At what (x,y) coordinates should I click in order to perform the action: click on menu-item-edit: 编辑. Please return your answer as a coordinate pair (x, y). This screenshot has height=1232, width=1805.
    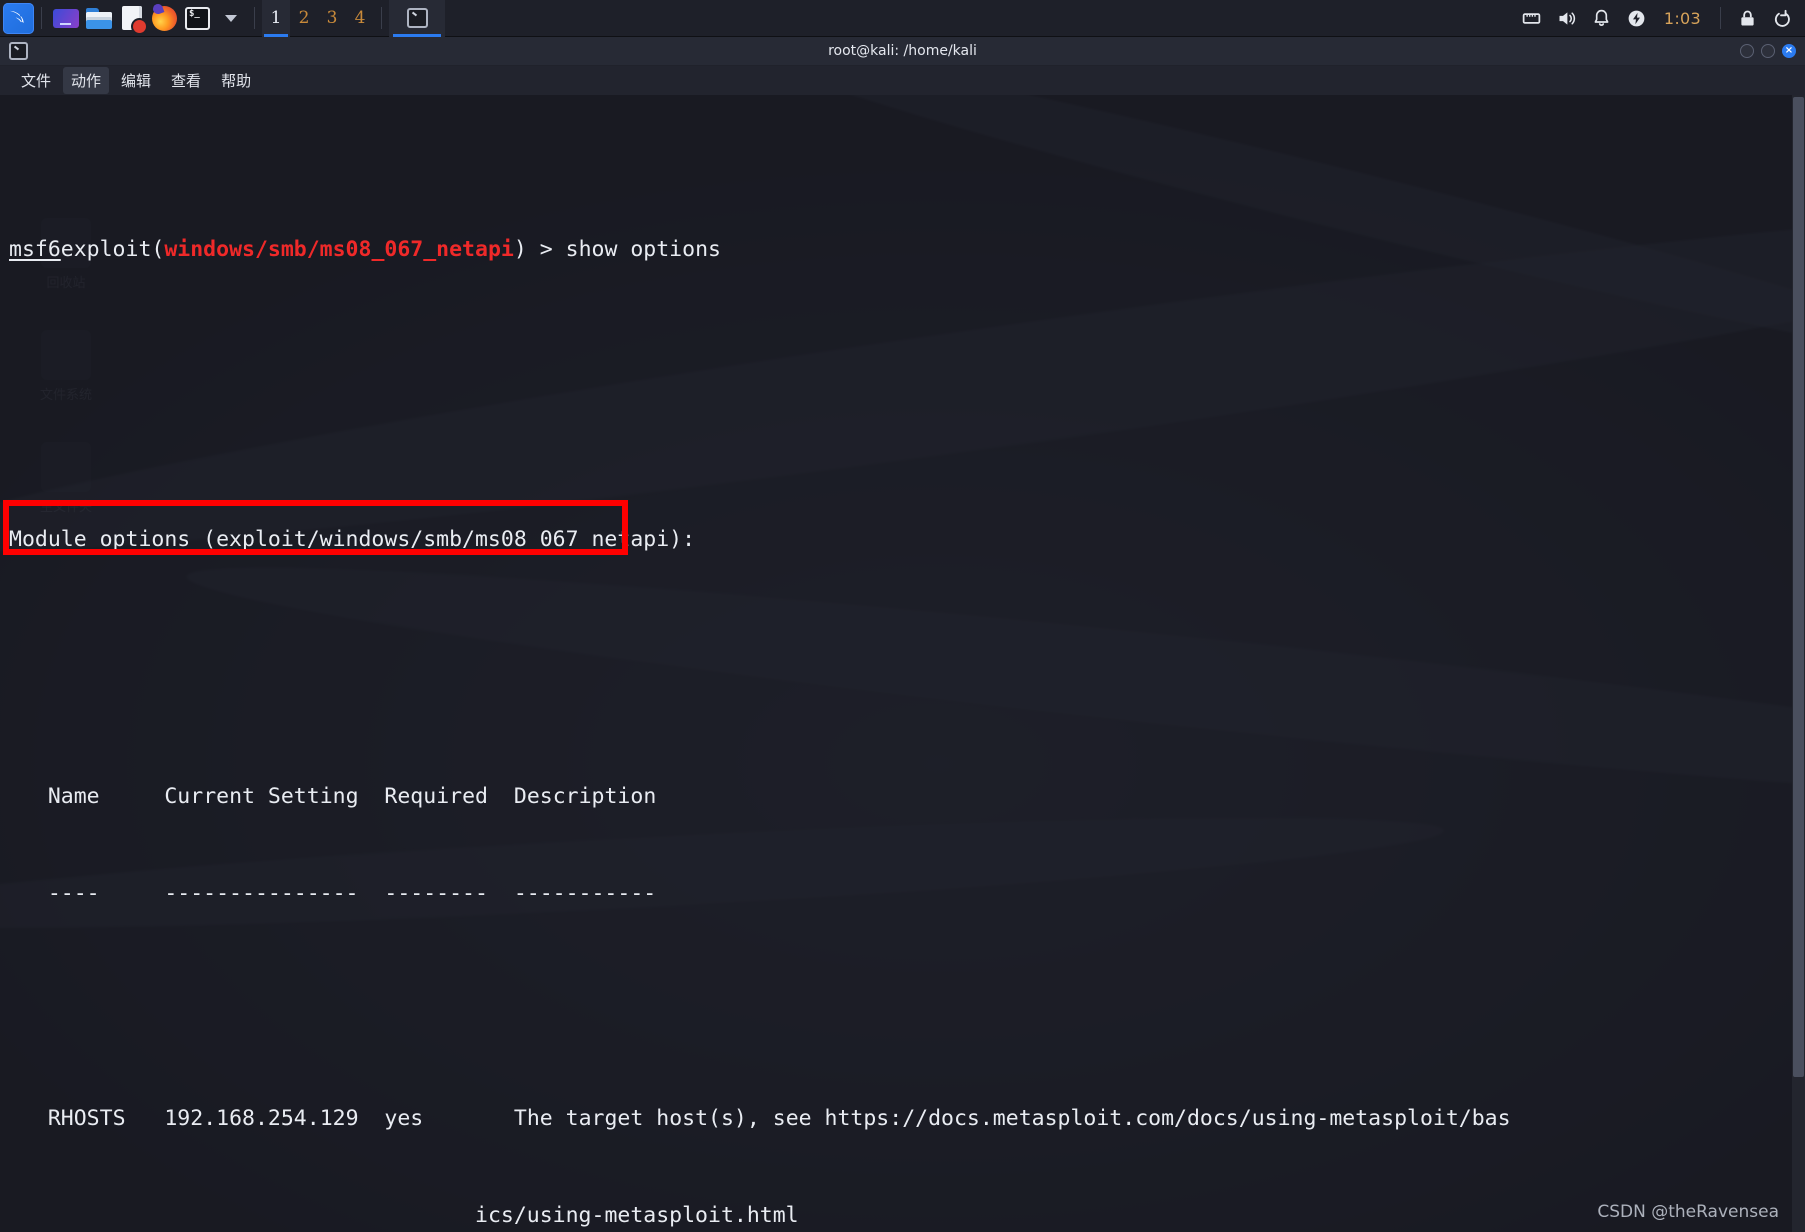
    Looking at the image, I should click on (136, 80).